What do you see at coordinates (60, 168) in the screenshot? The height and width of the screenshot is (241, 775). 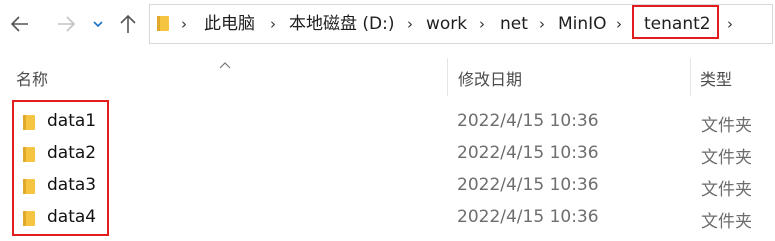 I see `highlight-box-folders` at bounding box center [60, 168].